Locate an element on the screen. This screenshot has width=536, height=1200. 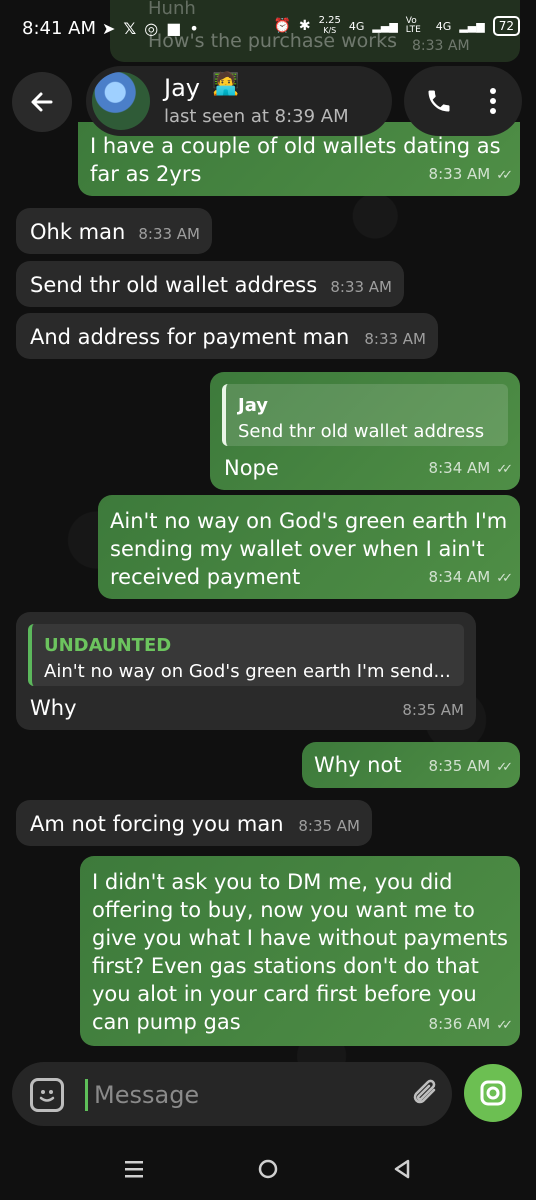
contact-emoji-icon: 🧑‍💻 is located at coordinates (226, 84).